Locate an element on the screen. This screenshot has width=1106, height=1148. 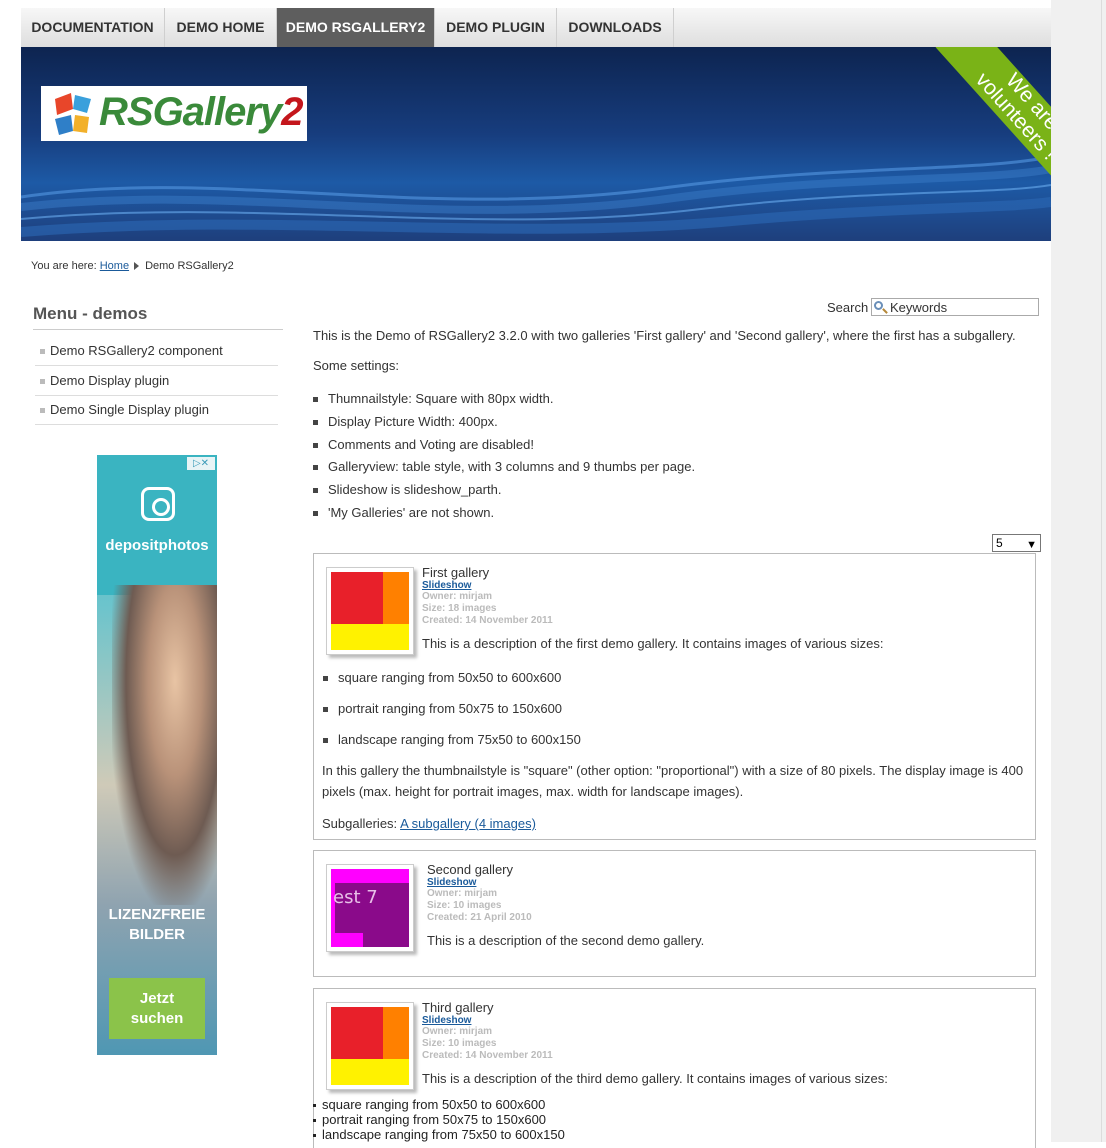
list-item: Thumnailstyle: Square with 80px width. is located at coordinates (433, 398).